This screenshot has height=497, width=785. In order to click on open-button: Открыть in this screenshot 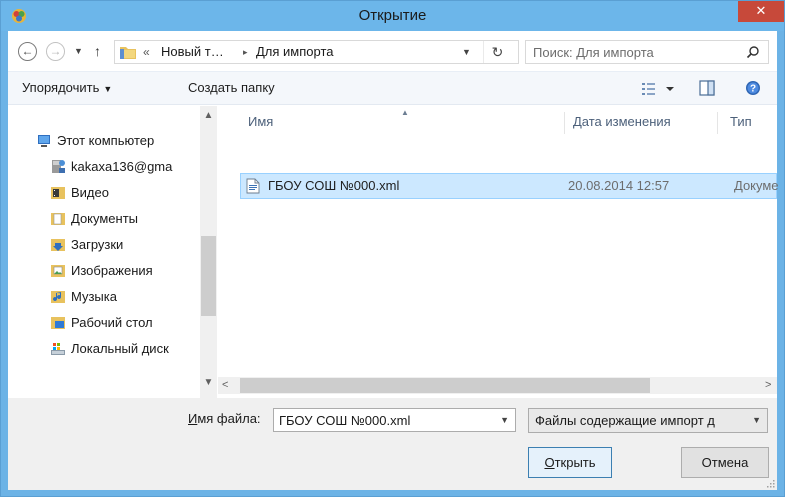, I will do `click(570, 462)`.